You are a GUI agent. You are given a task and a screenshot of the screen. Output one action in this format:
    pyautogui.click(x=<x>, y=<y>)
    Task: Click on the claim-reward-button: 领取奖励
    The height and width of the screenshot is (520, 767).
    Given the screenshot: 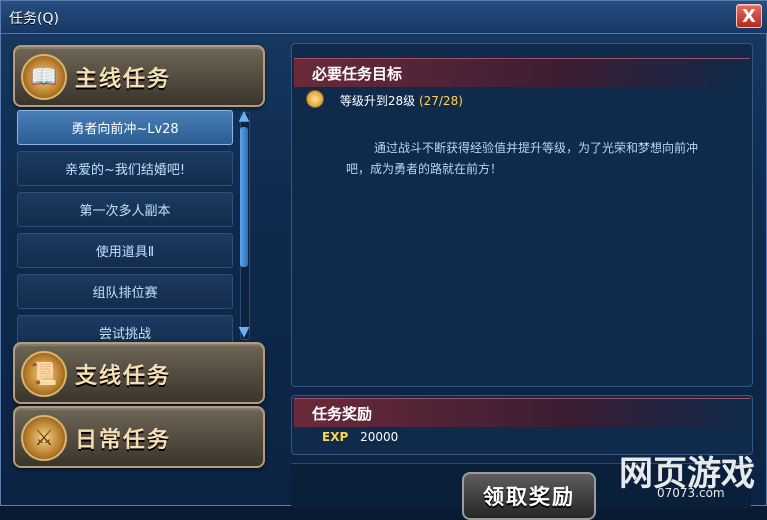 What is the action you would take?
    pyautogui.click(x=529, y=496)
    